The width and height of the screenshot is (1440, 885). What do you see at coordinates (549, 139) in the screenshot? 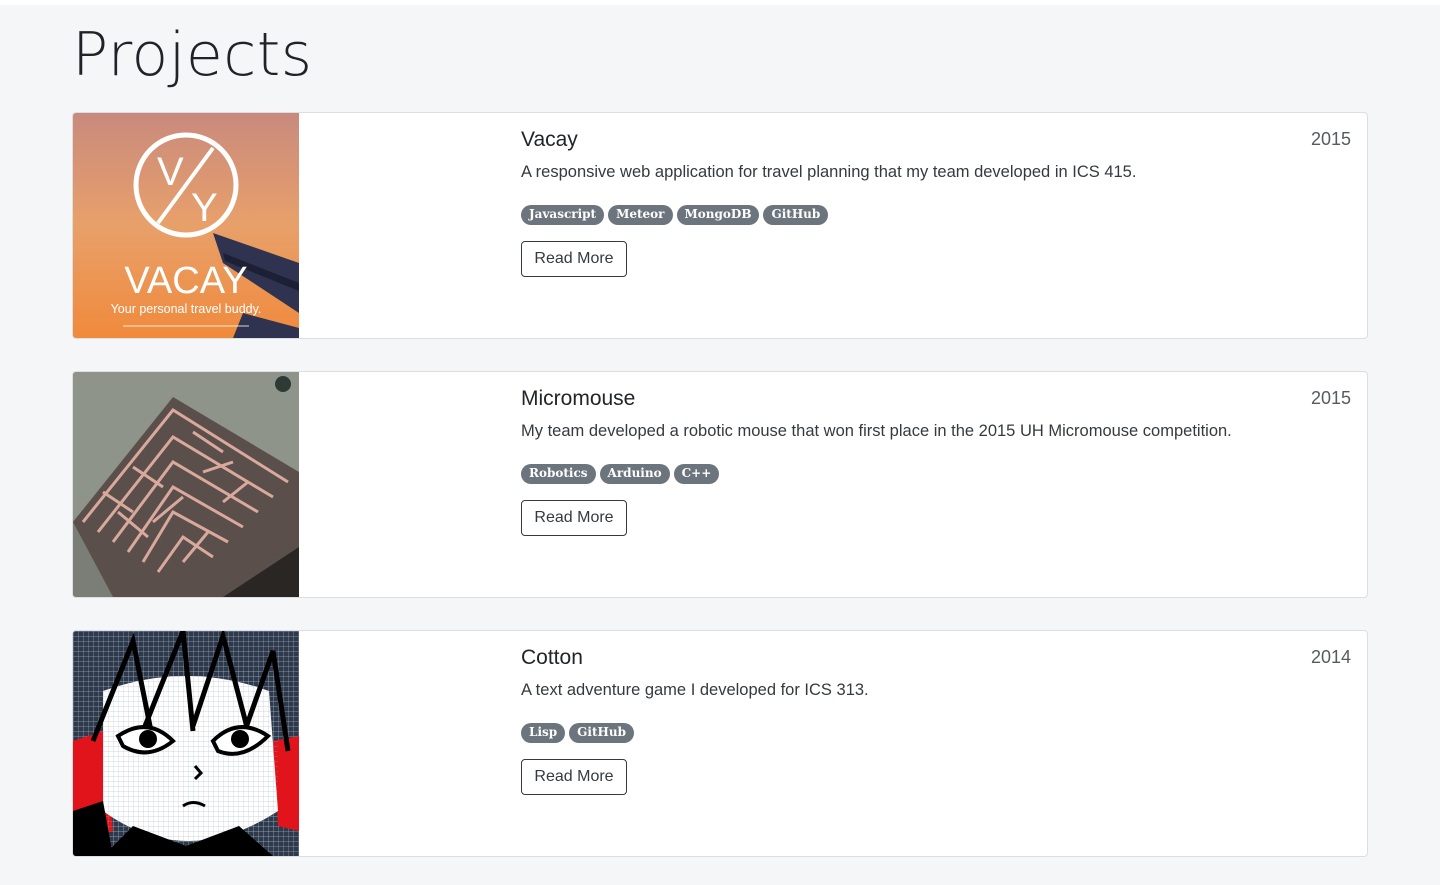
I see `project-title: Vacay` at bounding box center [549, 139].